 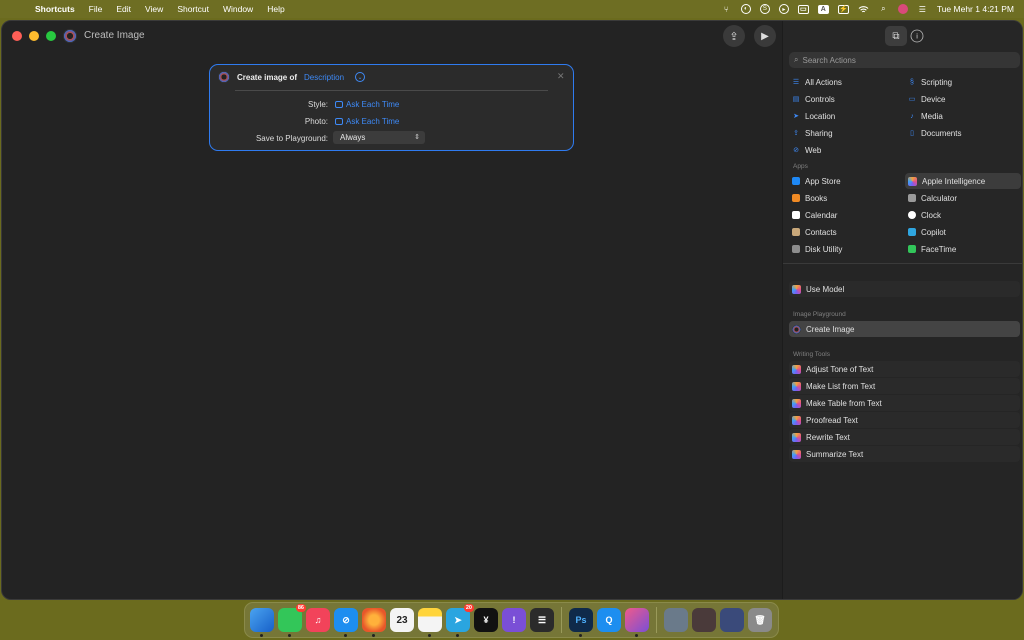 I want to click on spotlight-search-icon: ⌕, so click(x=883, y=9).